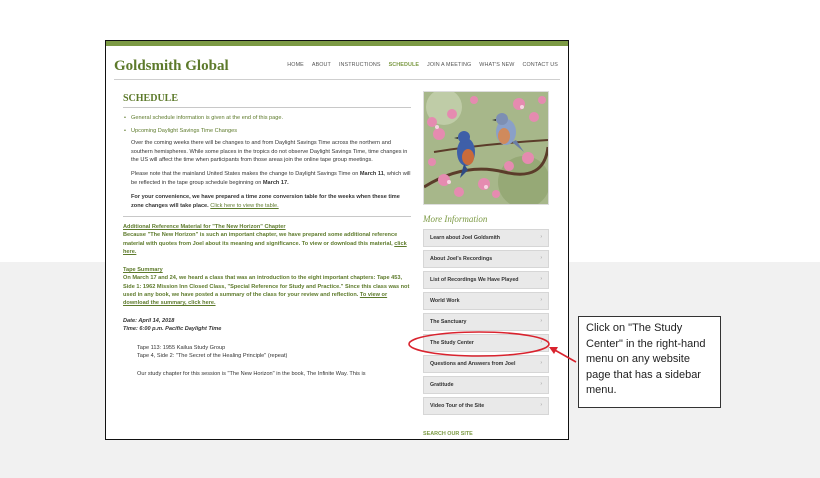  I want to click on section-divider, so click(267, 217).